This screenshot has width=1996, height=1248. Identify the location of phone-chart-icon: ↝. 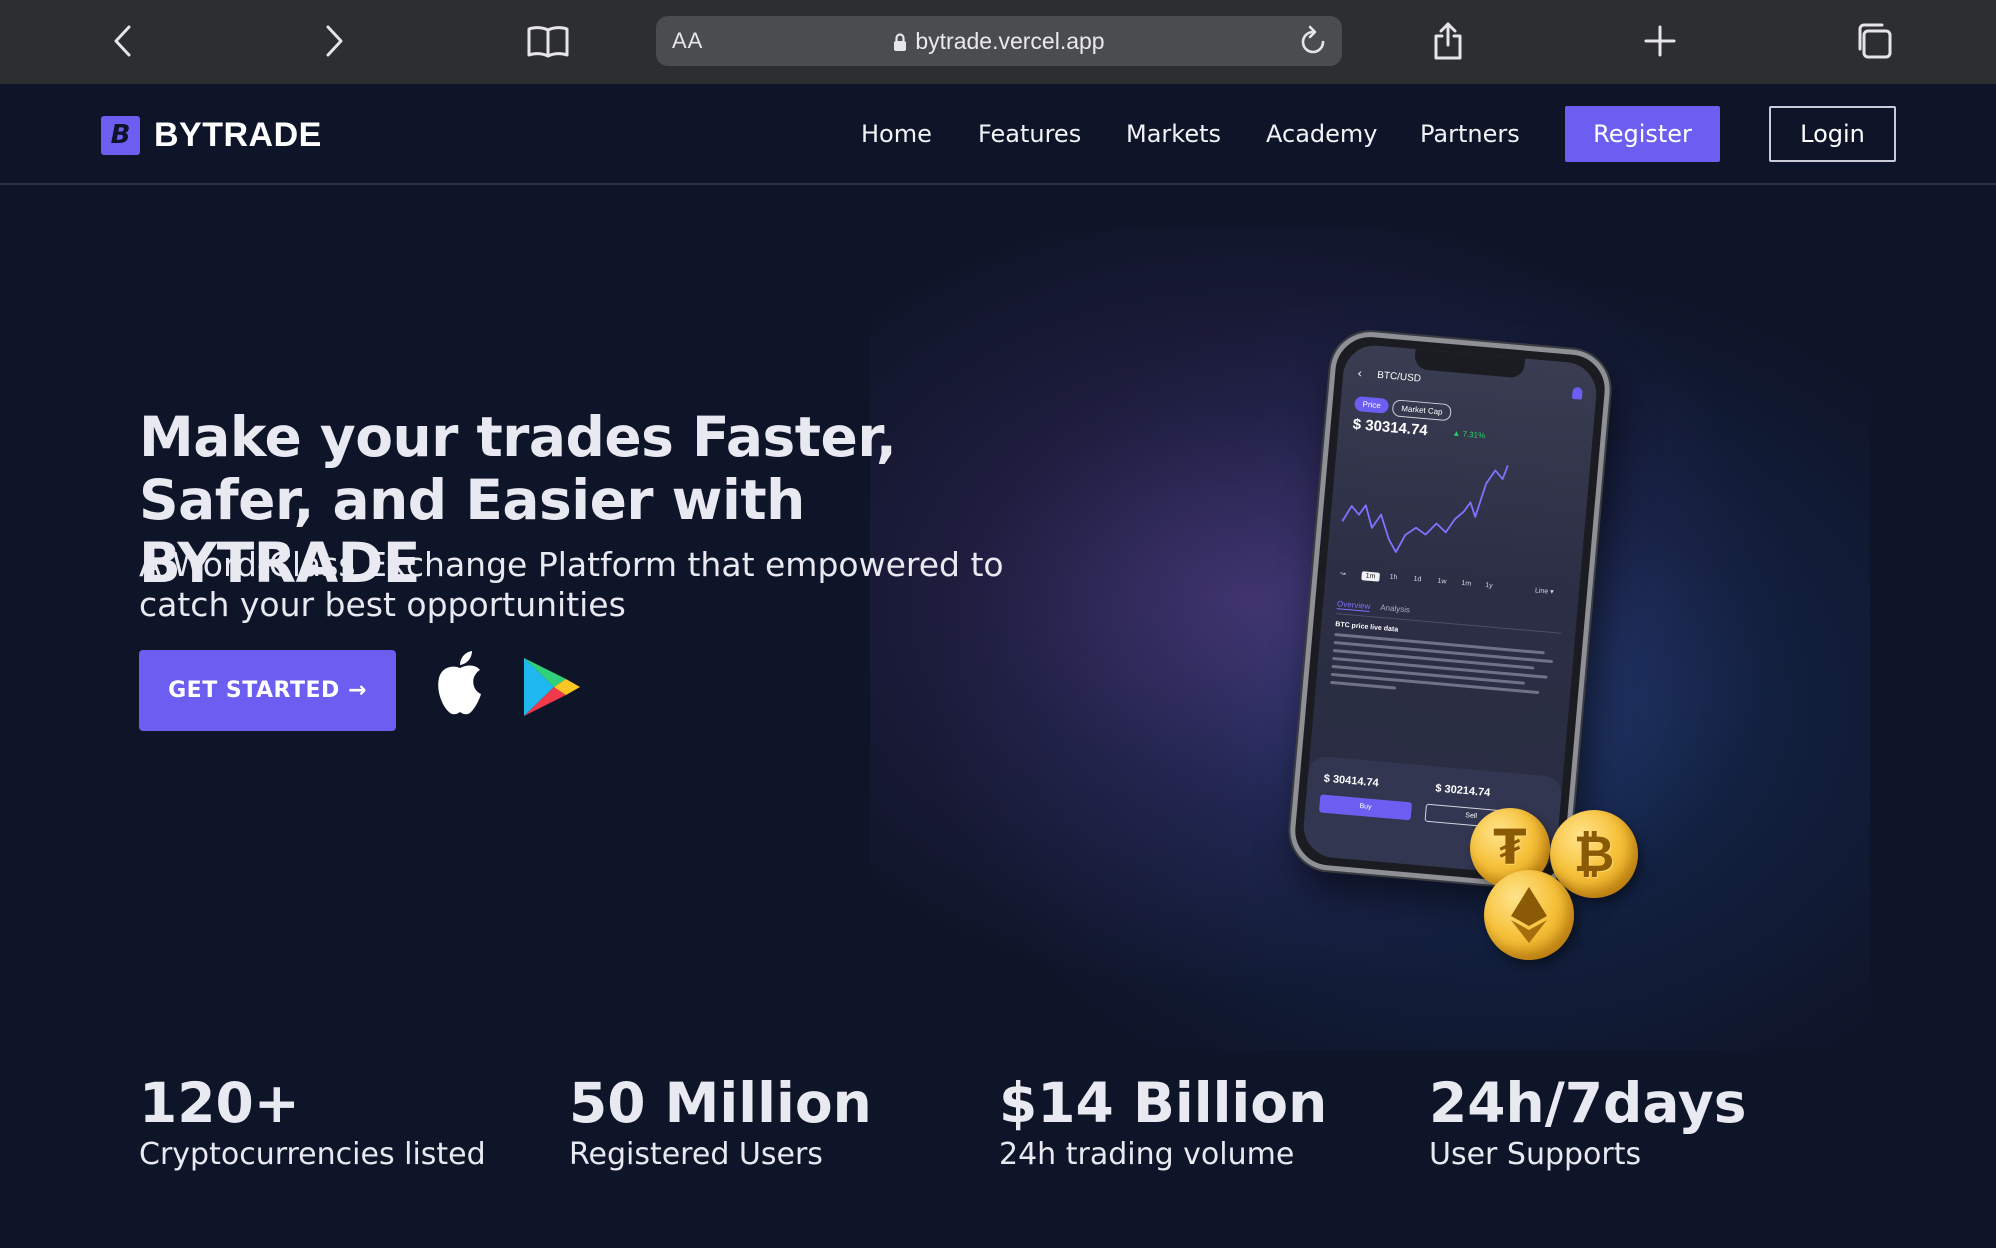
(1342, 574).